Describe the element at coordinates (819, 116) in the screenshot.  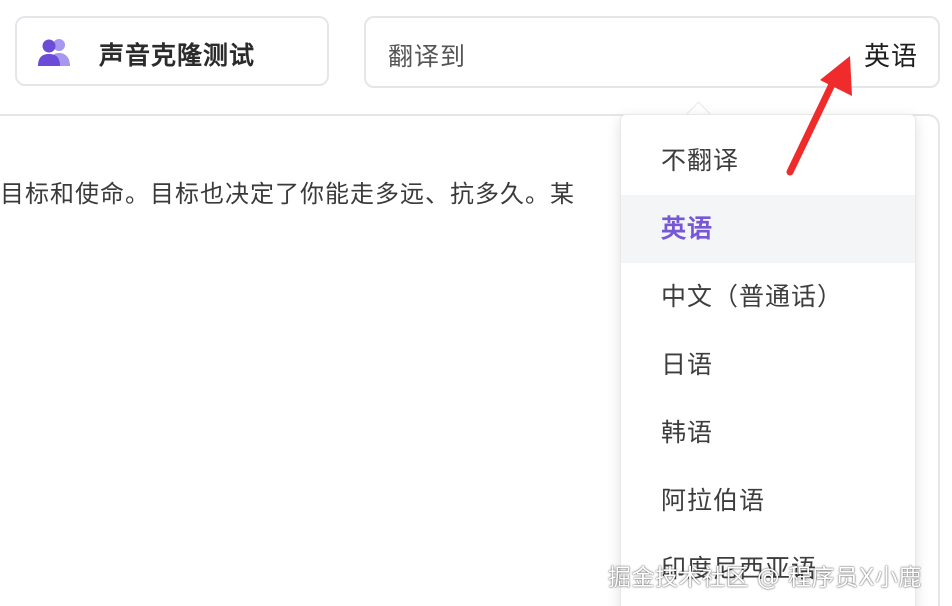
I see `red-arrow-icon` at that location.